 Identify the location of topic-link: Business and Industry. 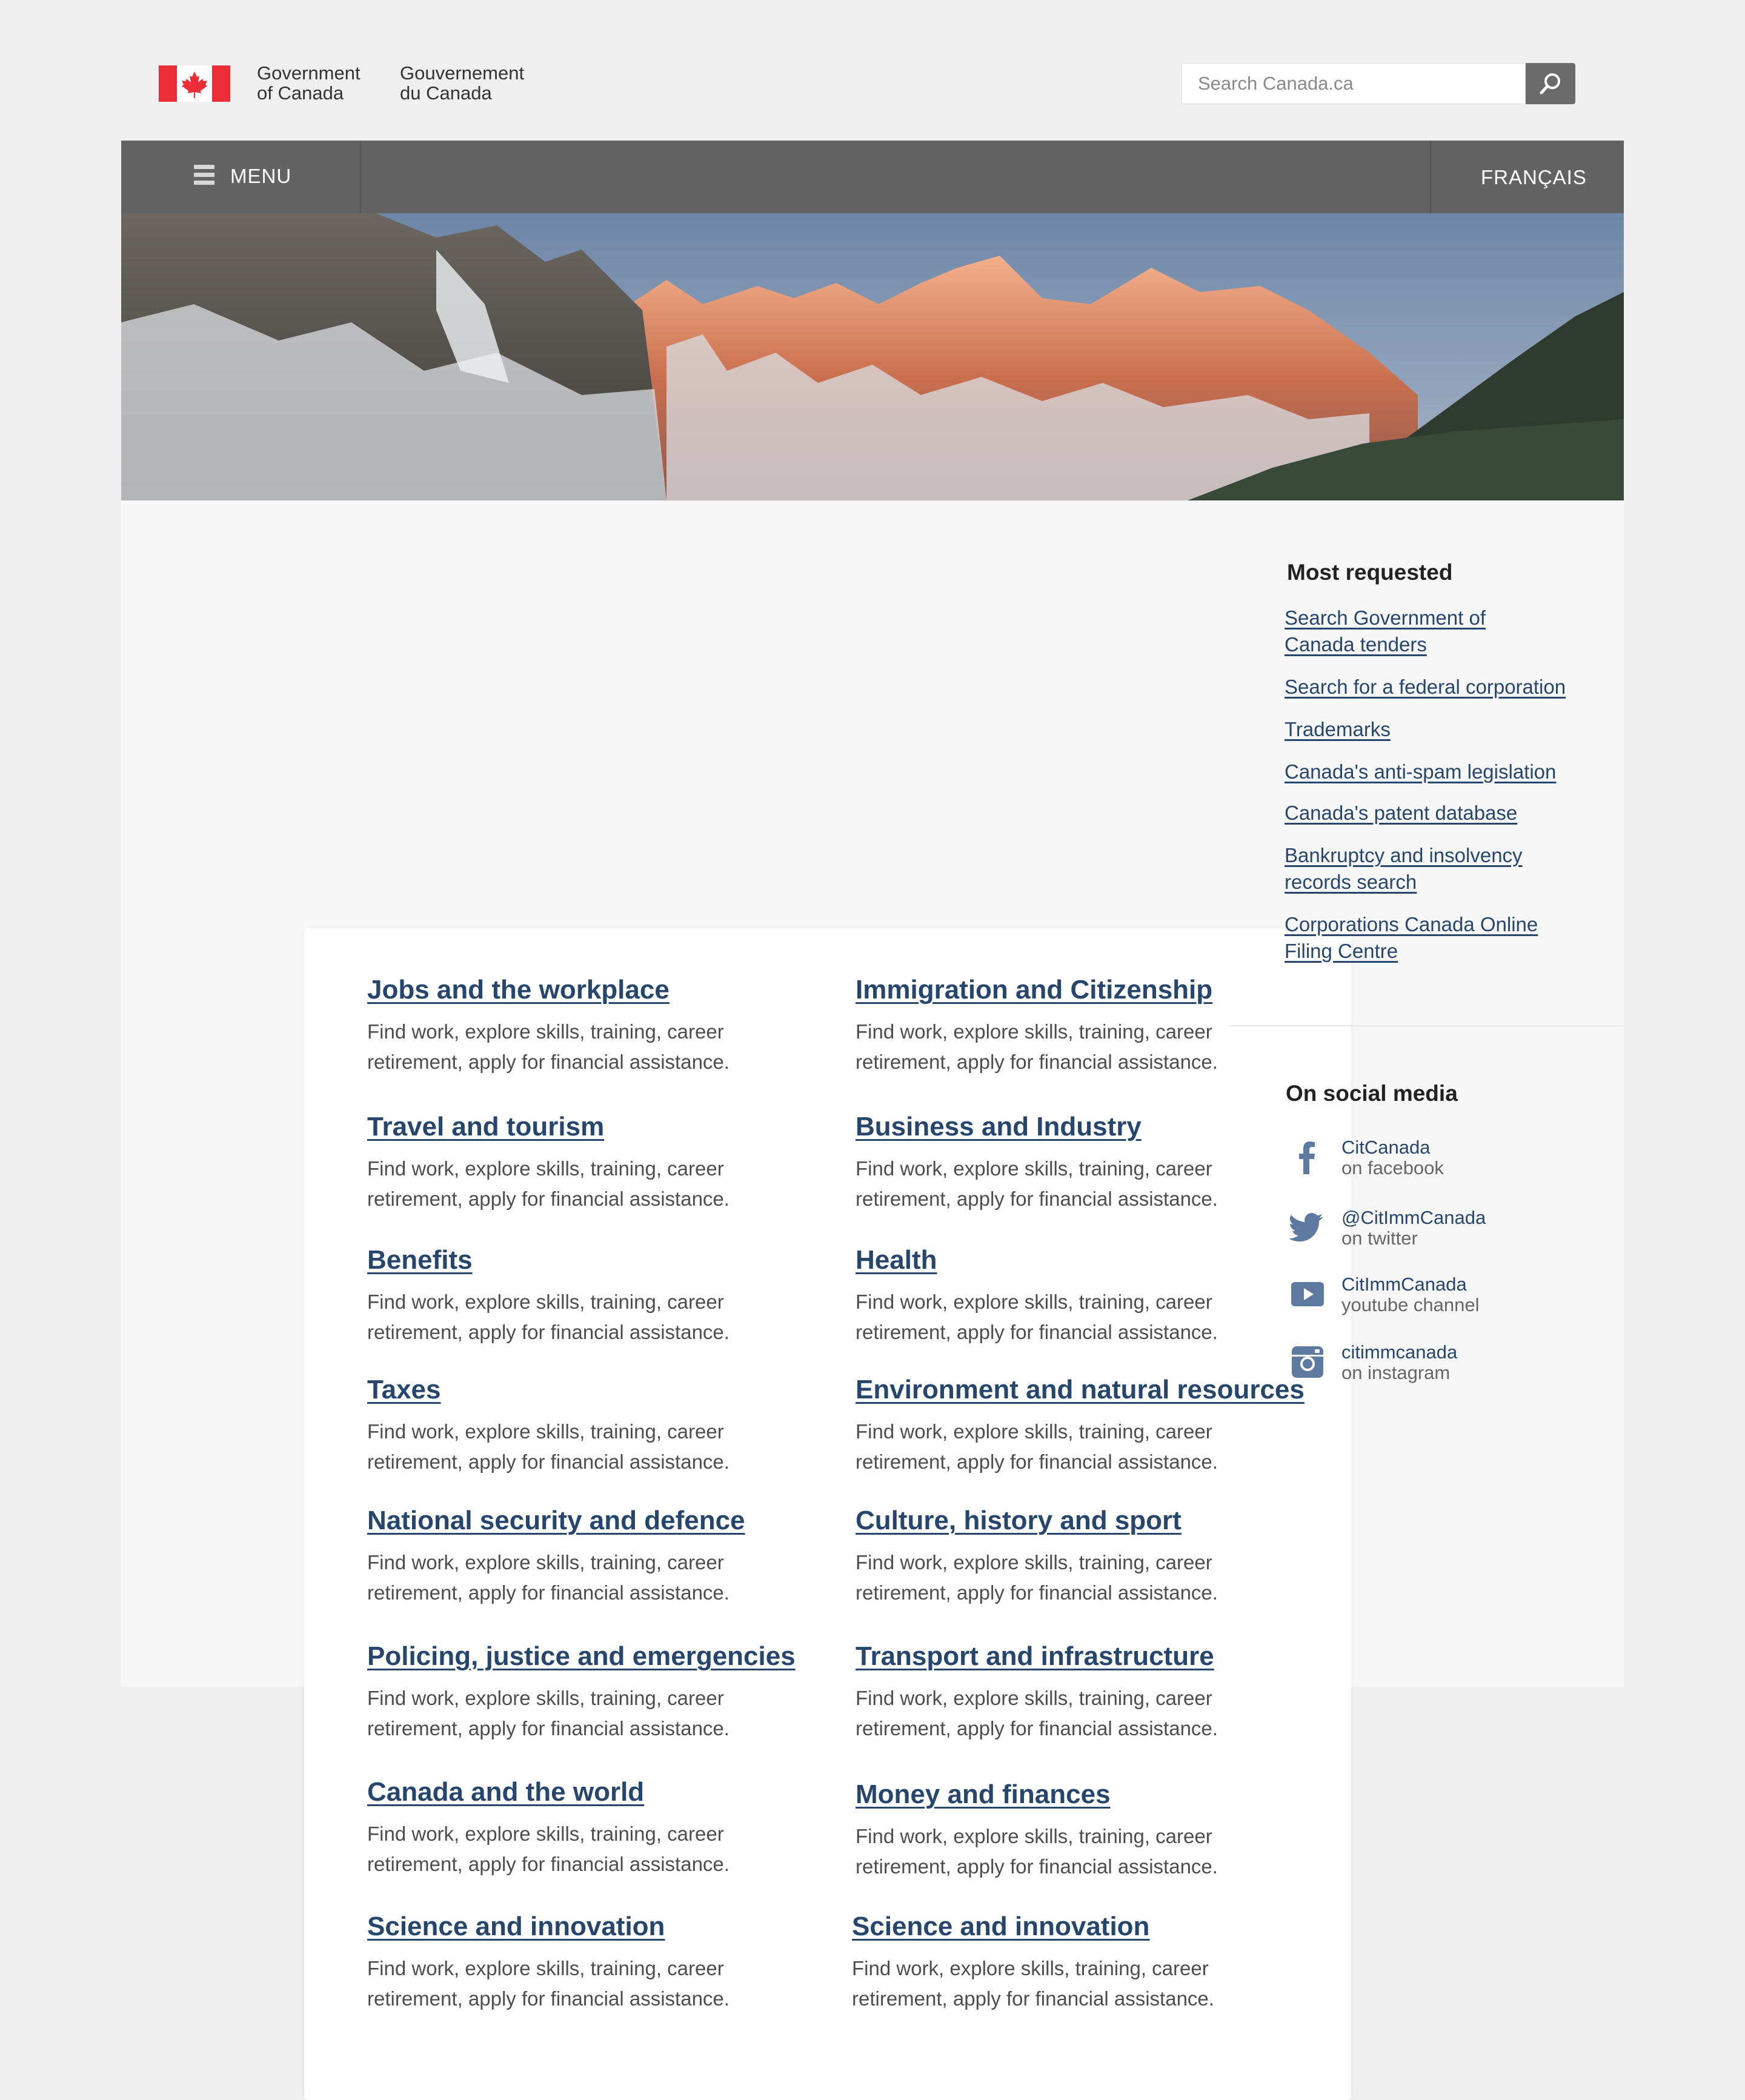
(999, 1127).